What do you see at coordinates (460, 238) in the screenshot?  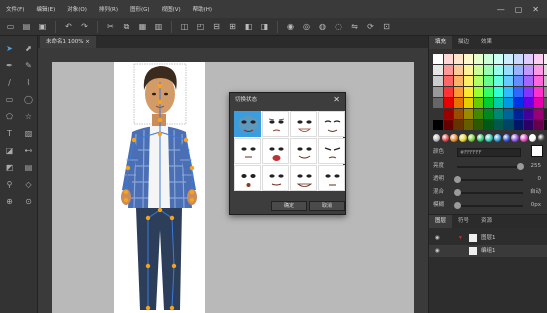 I see `expand-arrow-icon: ▾` at bounding box center [460, 238].